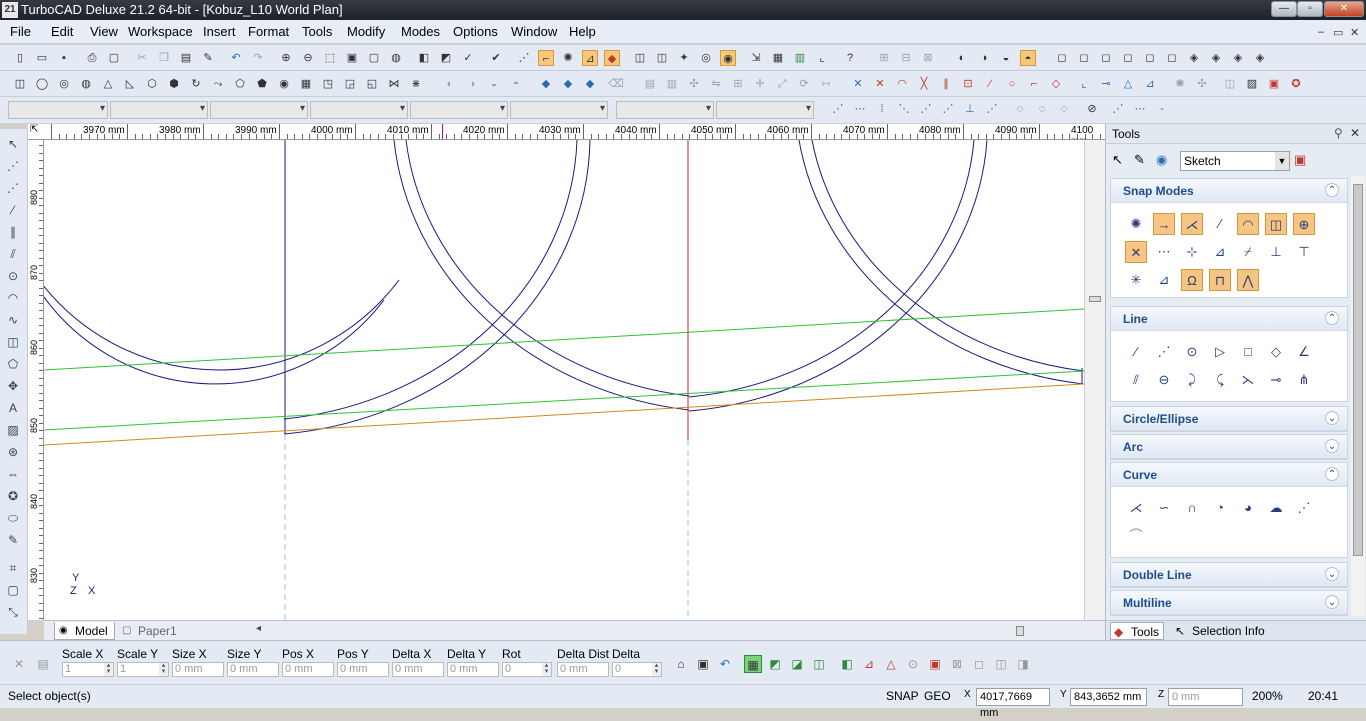 The image size is (1366, 721). Describe the element at coordinates (240, 84) in the screenshot. I see `loft-icon: ⬠` at that location.